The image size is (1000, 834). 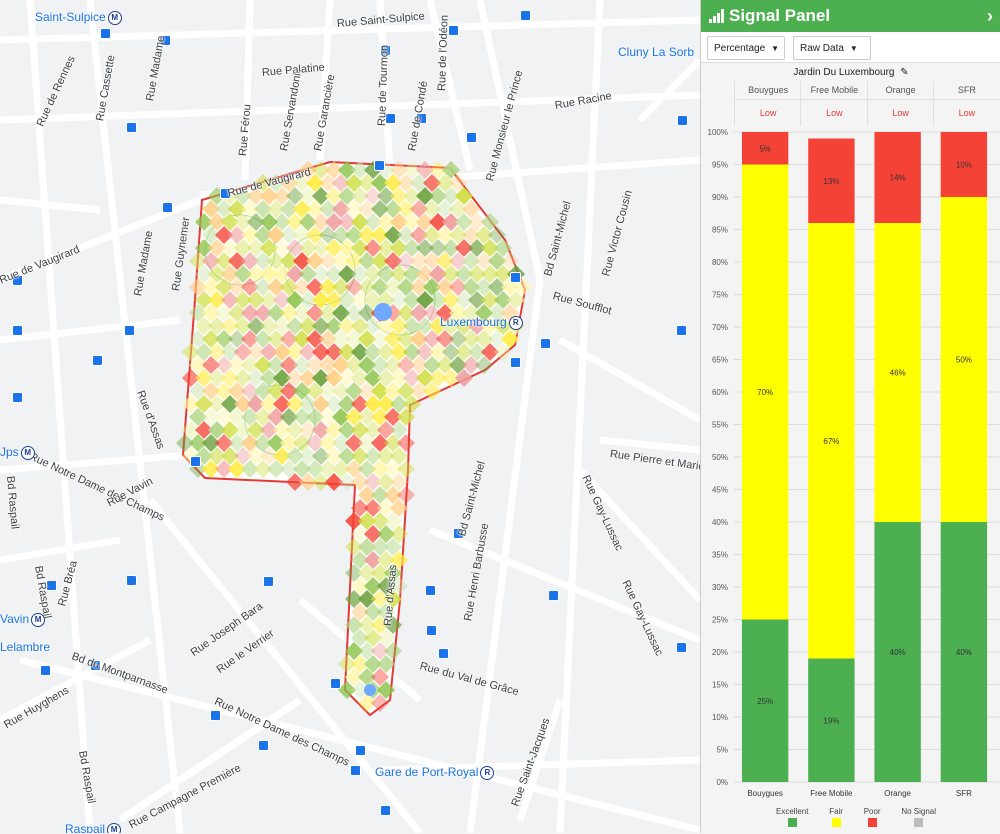 What do you see at coordinates (85, 827) in the screenshot?
I see `poi-name: Raspail` at bounding box center [85, 827].